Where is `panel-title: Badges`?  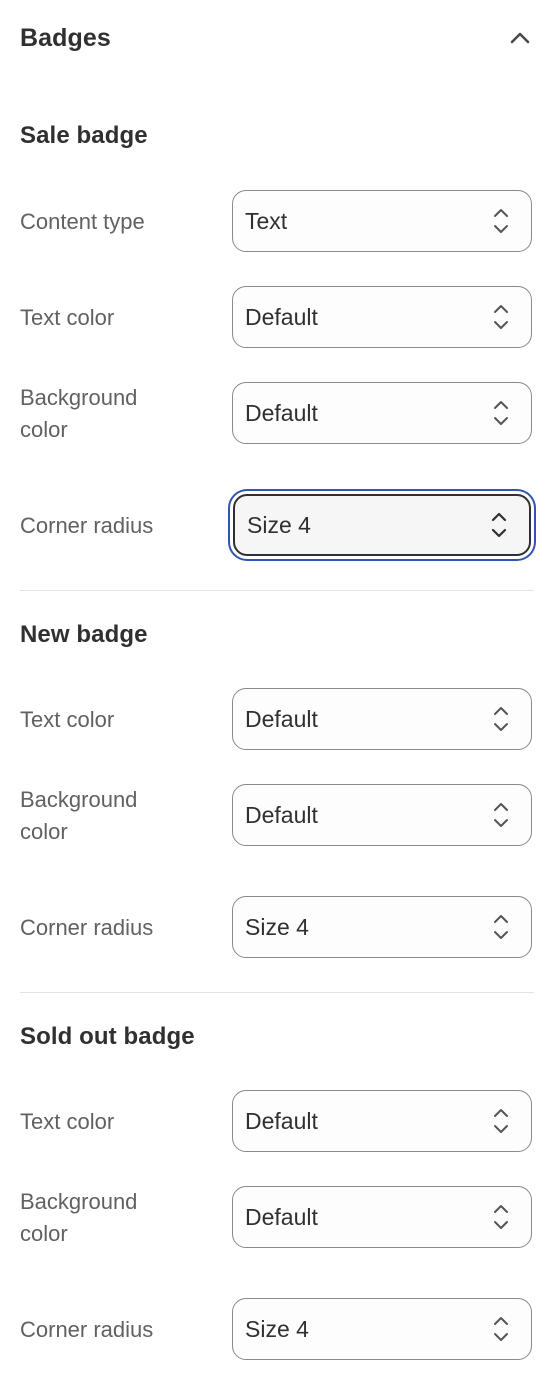 panel-title: Badges is located at coordinates (65, 37).